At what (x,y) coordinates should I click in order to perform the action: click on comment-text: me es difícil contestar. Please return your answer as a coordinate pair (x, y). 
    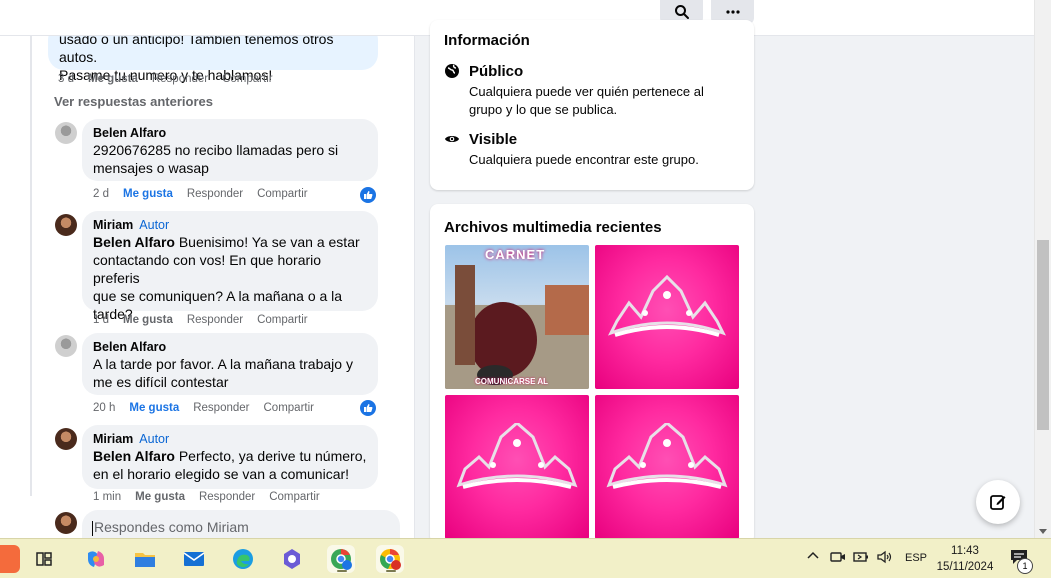
    Looking at the image, I should click on (161, 382).